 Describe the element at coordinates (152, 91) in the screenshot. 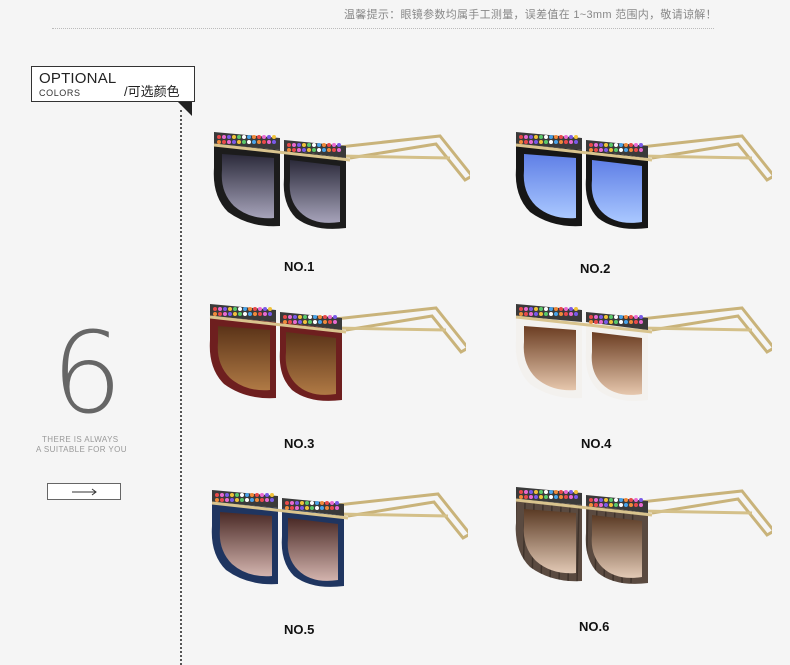

I see `optional-colors-chinese: /可选颜色` at that location.